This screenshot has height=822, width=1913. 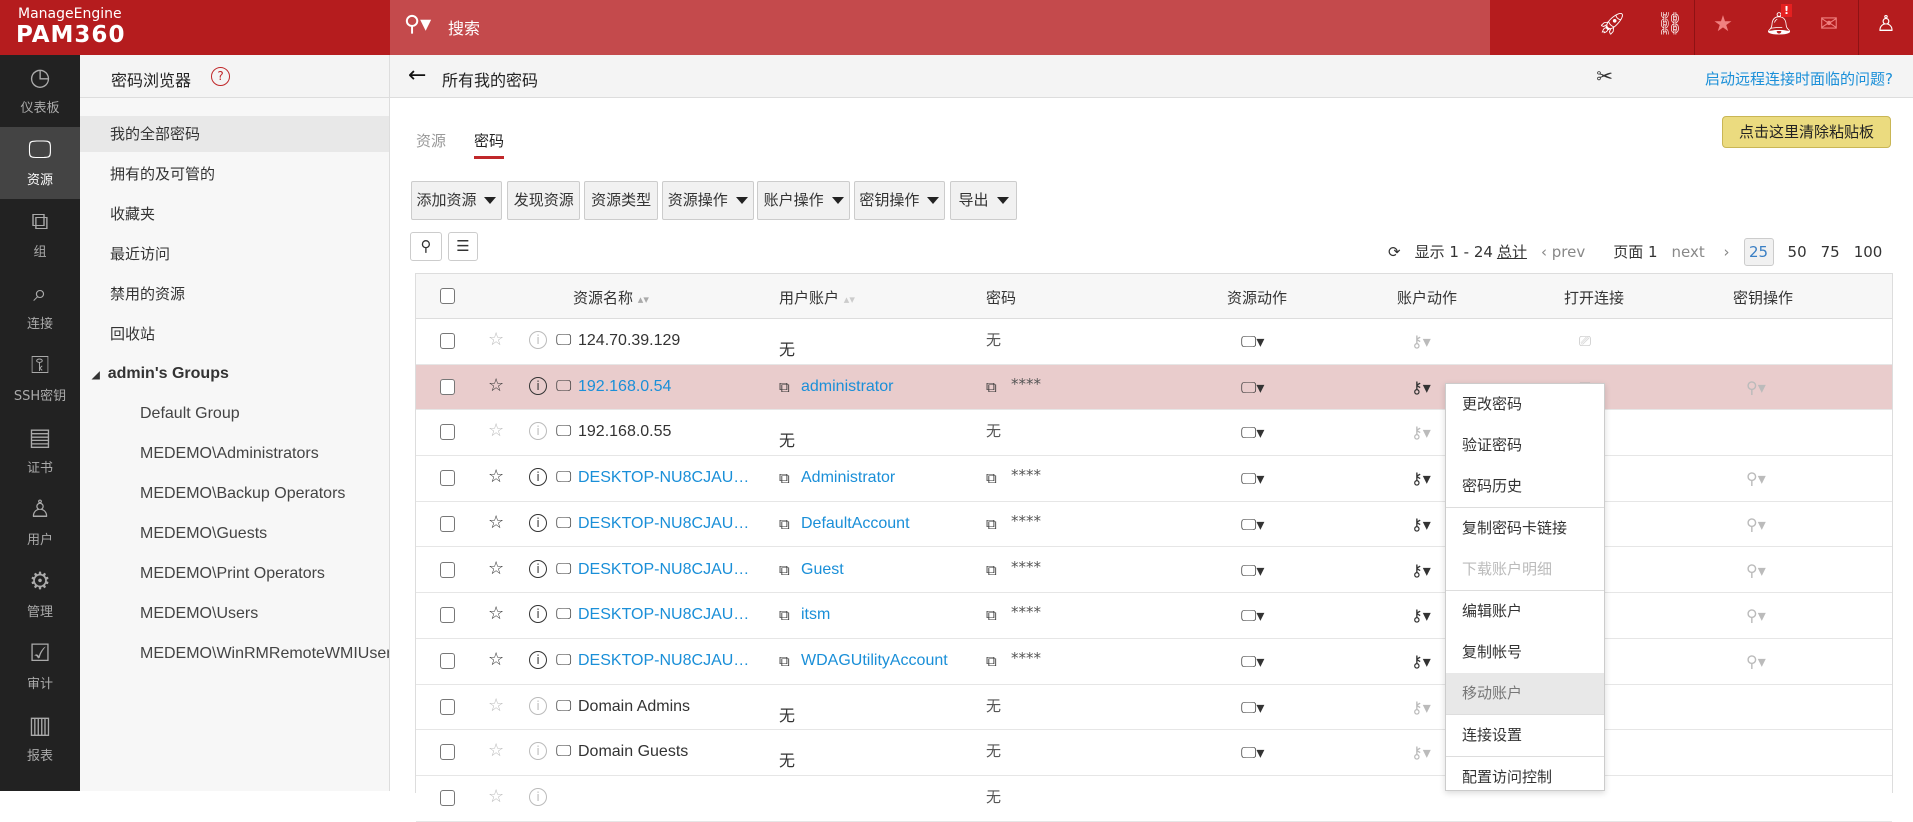 What do you see at coordinates (1612, 24) in the screenshot?
I see `rocket-icon: 🚀︎` at bounding box center [1612, 24].